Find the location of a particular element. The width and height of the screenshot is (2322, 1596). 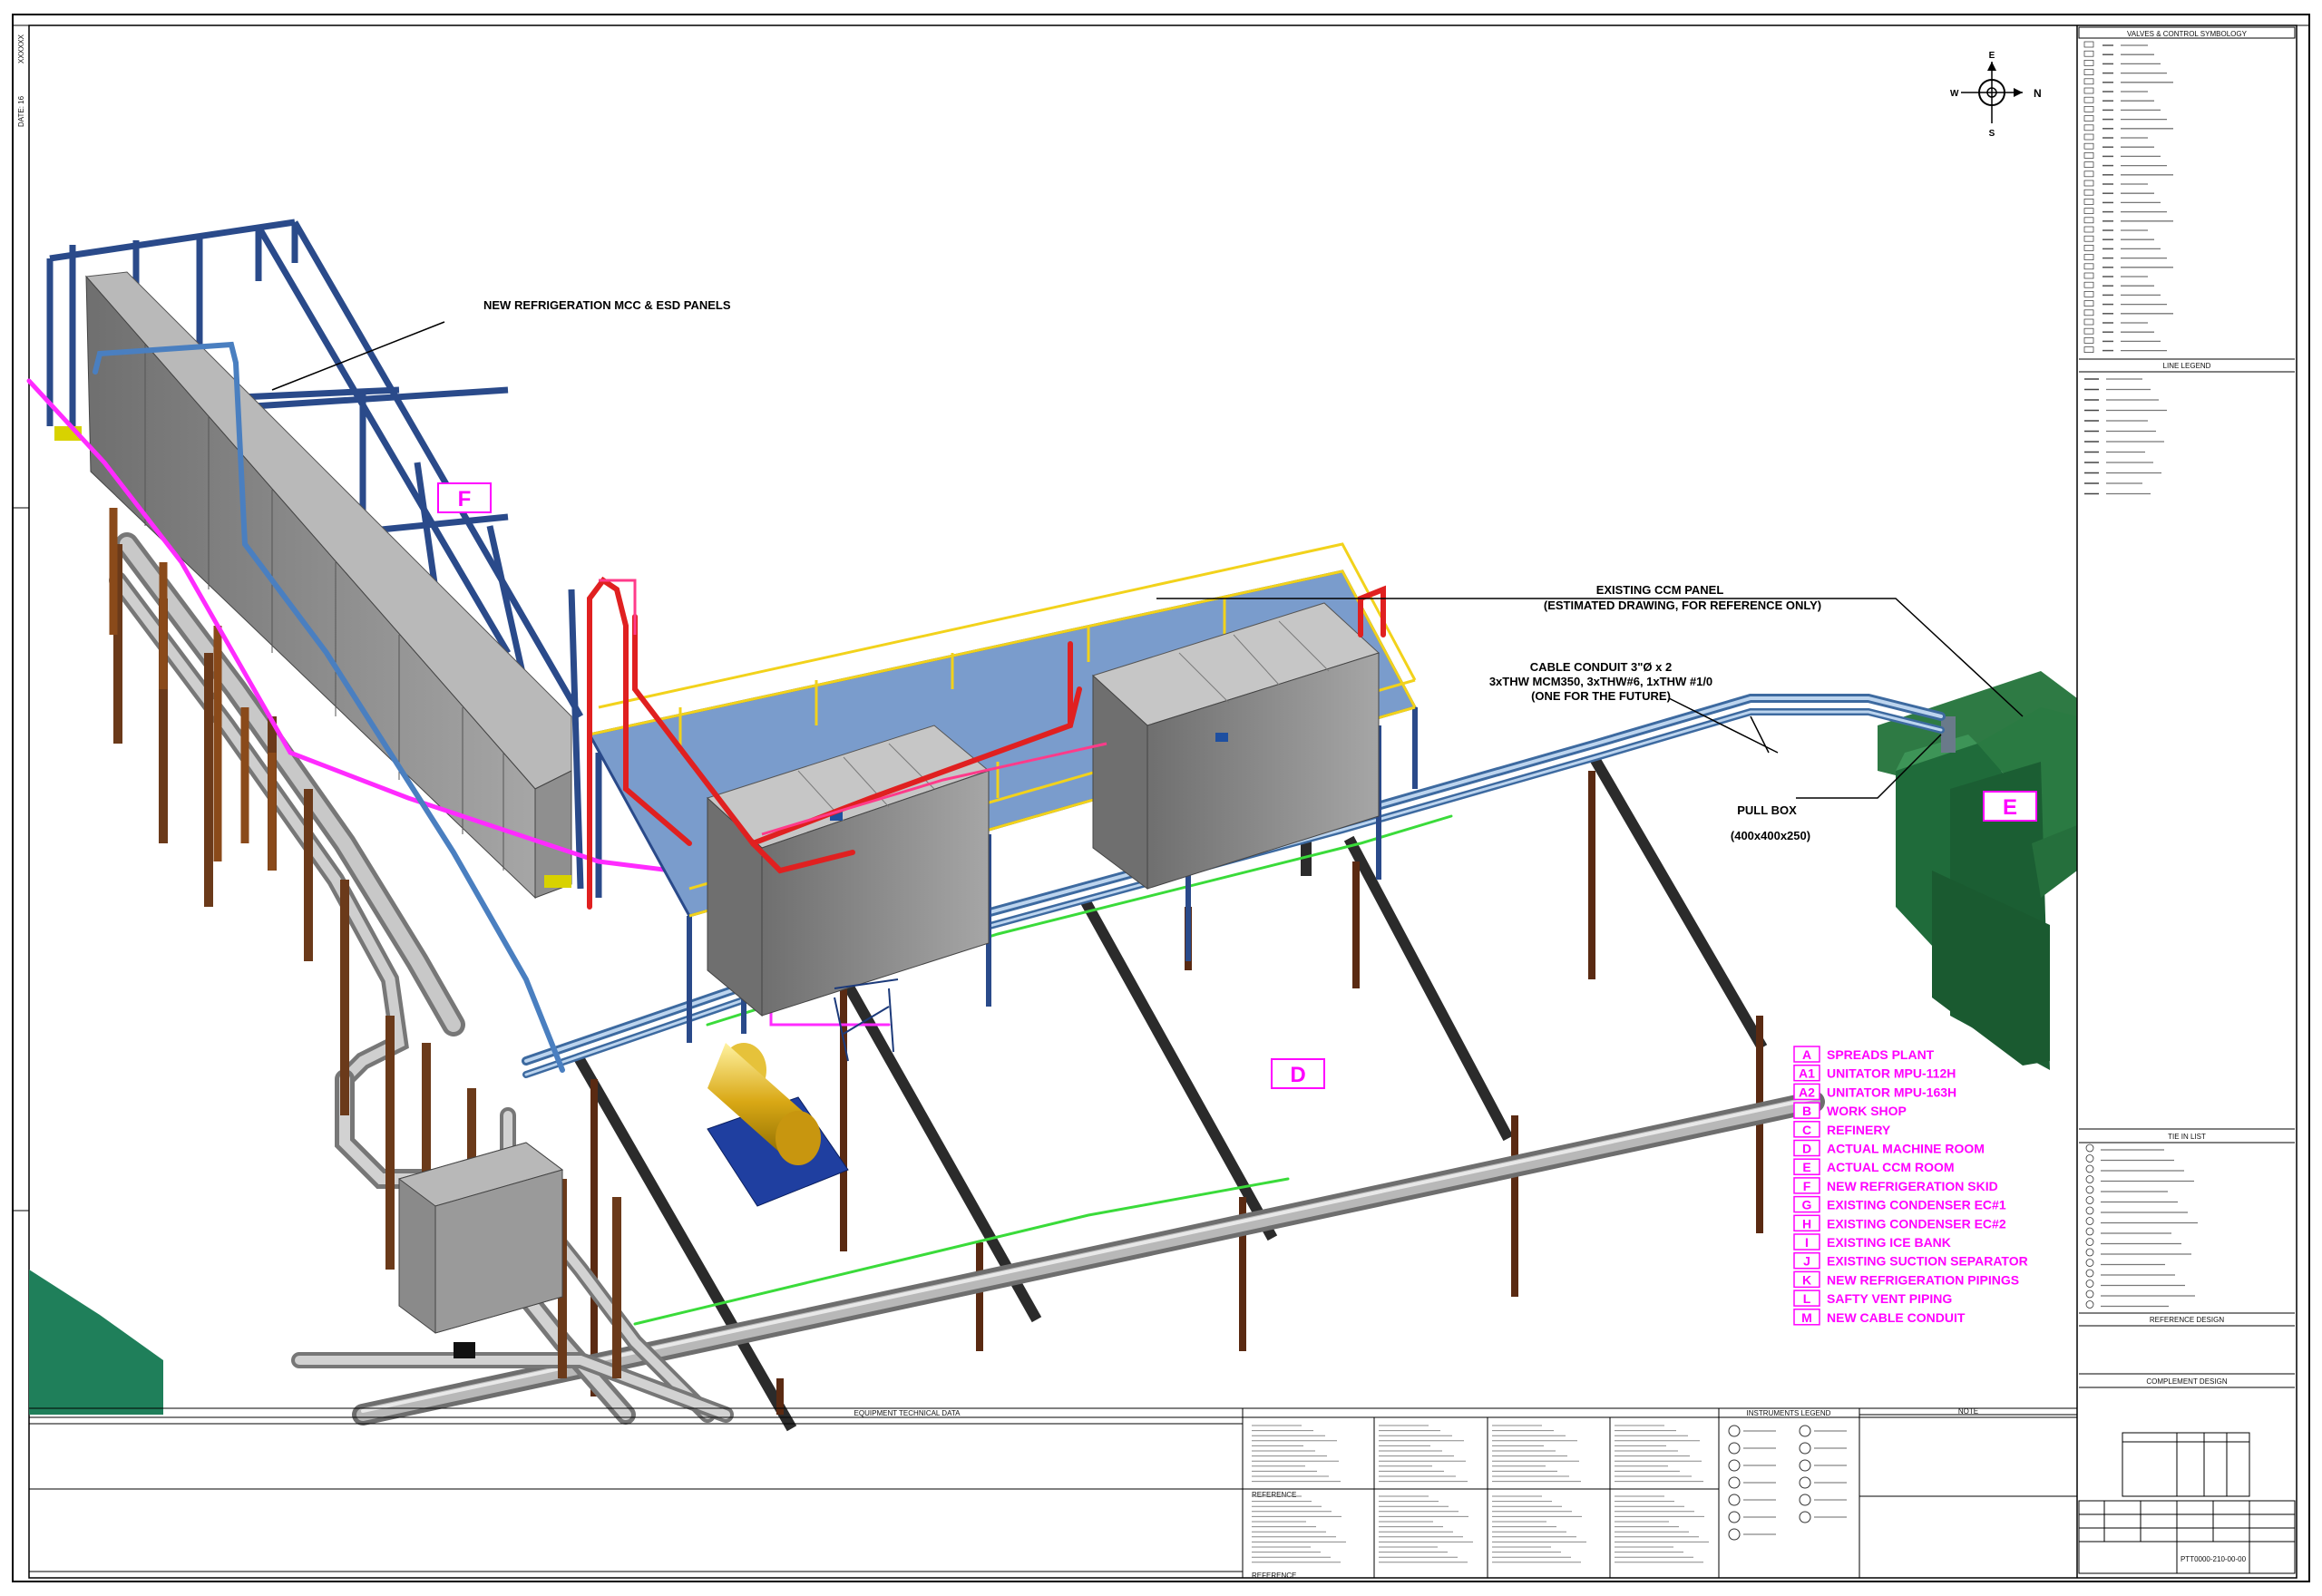

svg-text: W is located at coordinates (1955, 94).